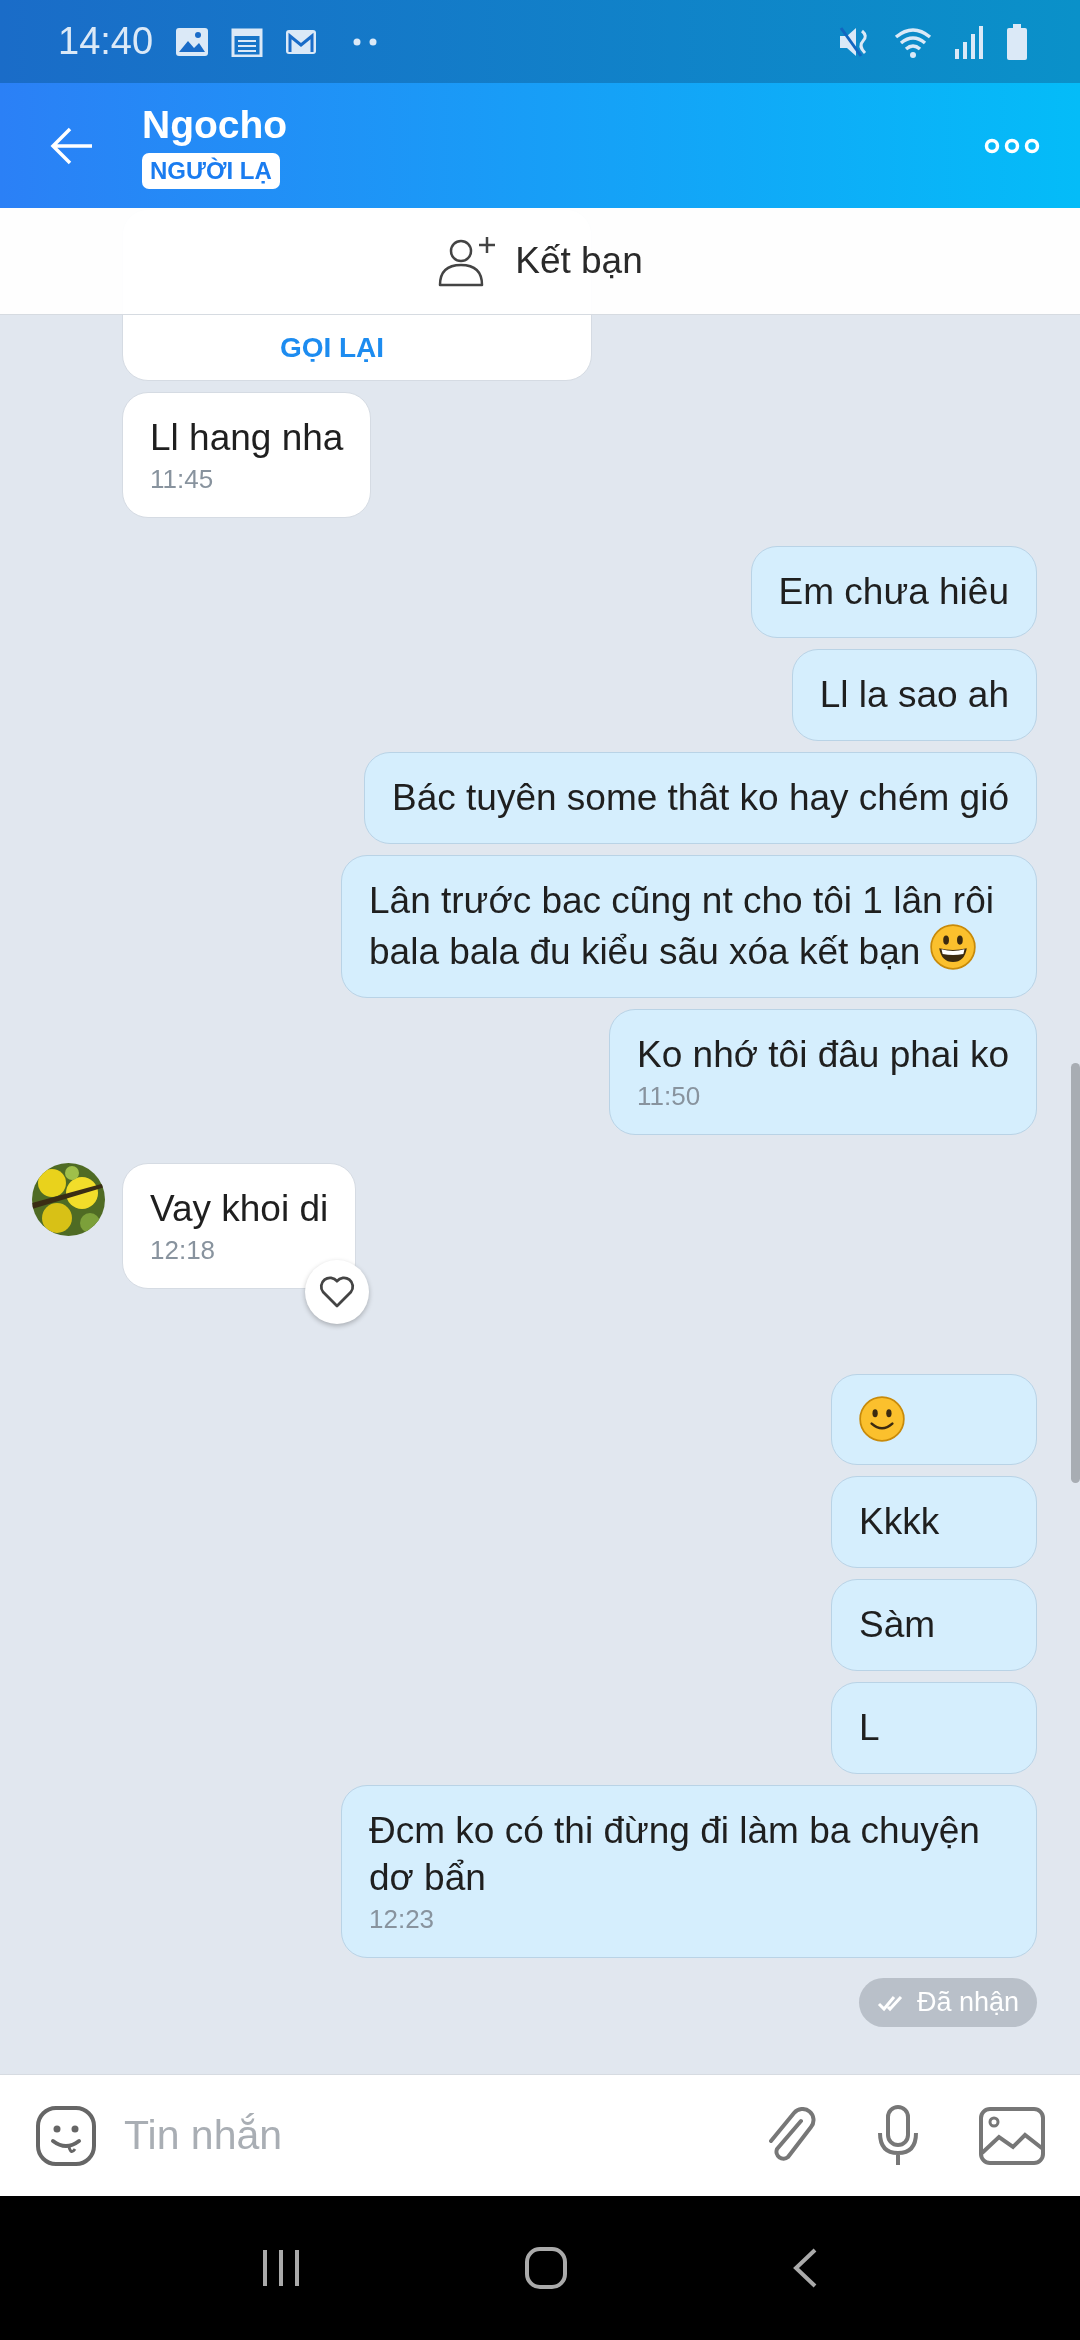 The height and width of the screenshot is (2340, 1080). What do you see at coordinates (914, 695) in the screenshot?
I see `message-text: Ll la sao ah` at bounding box center [914, 695].